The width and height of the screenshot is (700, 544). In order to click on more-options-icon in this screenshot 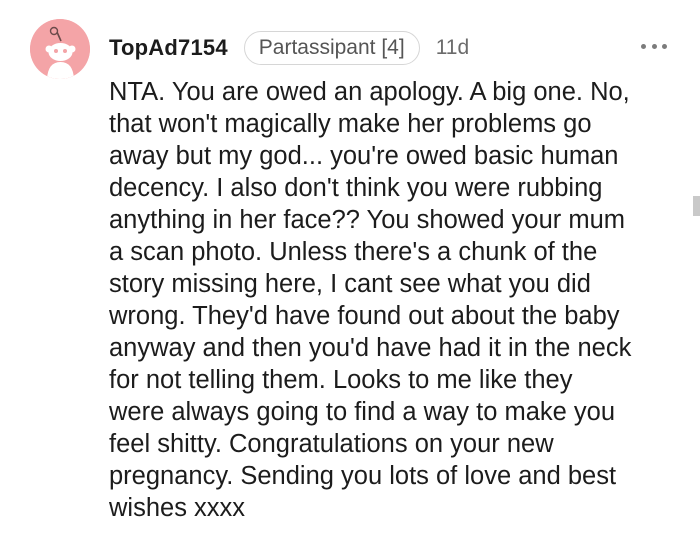, I will do `click(654, 46)`.